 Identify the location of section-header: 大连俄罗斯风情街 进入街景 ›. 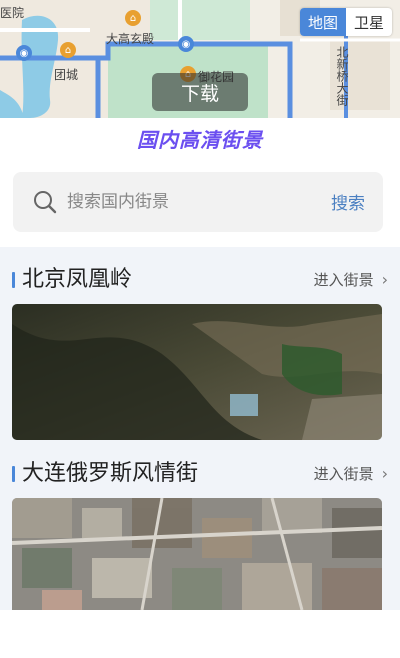
(200, 474).